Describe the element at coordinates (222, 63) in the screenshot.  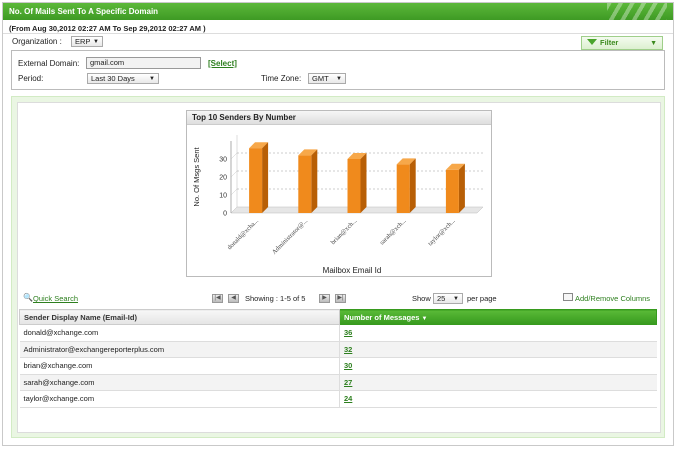
I see `select-domain-link: [Select]` at that location.